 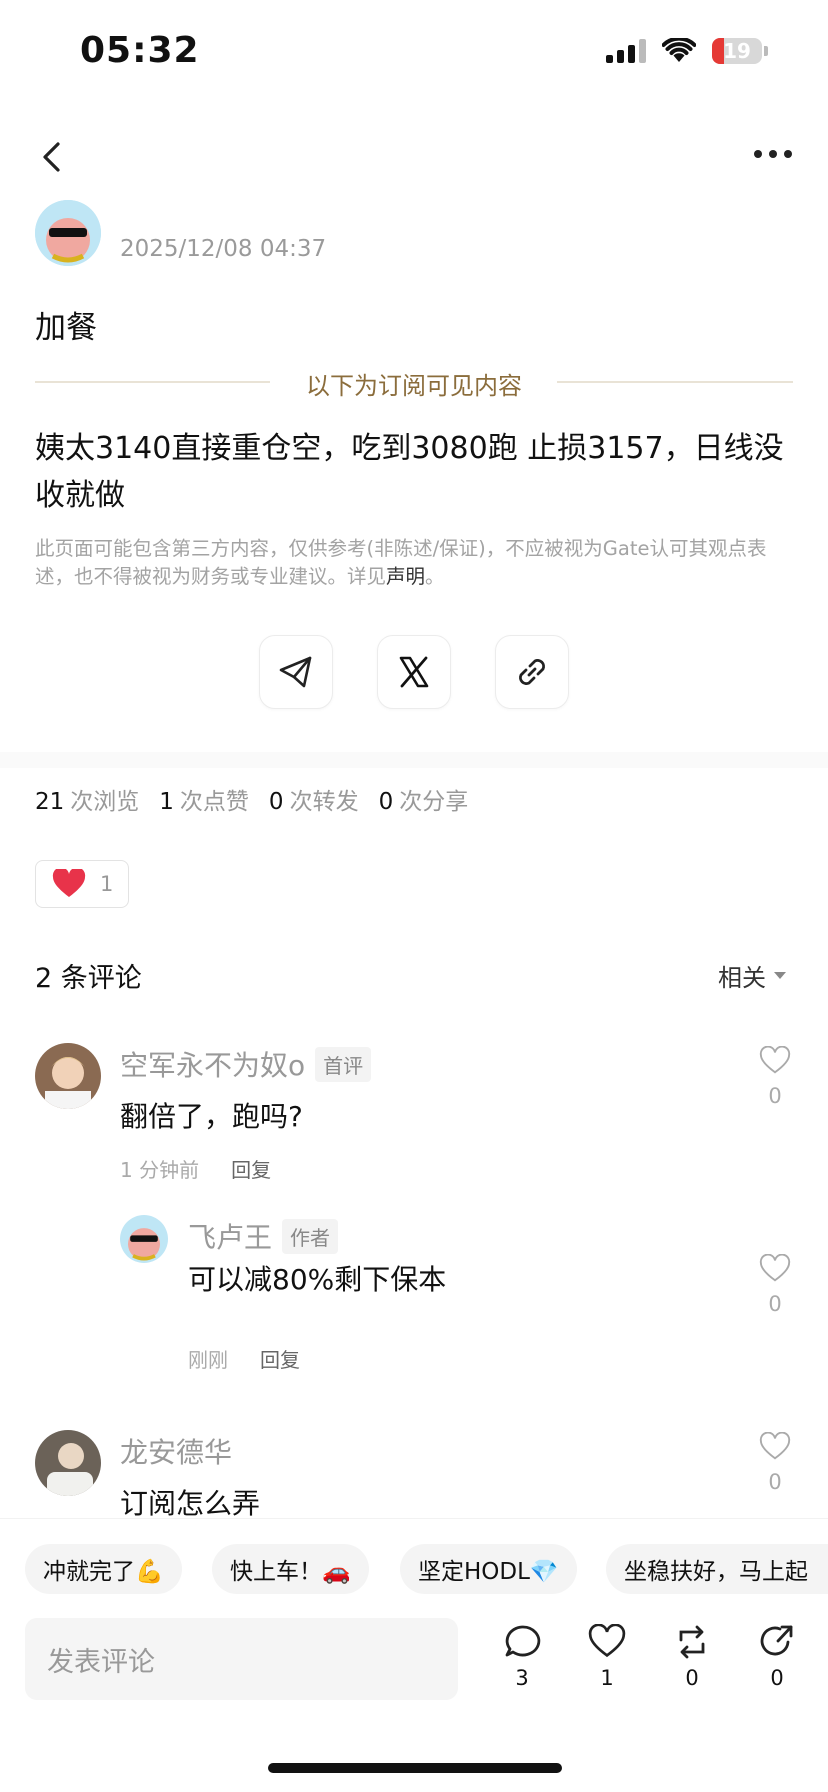 What do you see at coordinates (230, 1236) in the screenshot?
I see `reply-author-name: 飞卢王` at bounding box center [230, 1236].